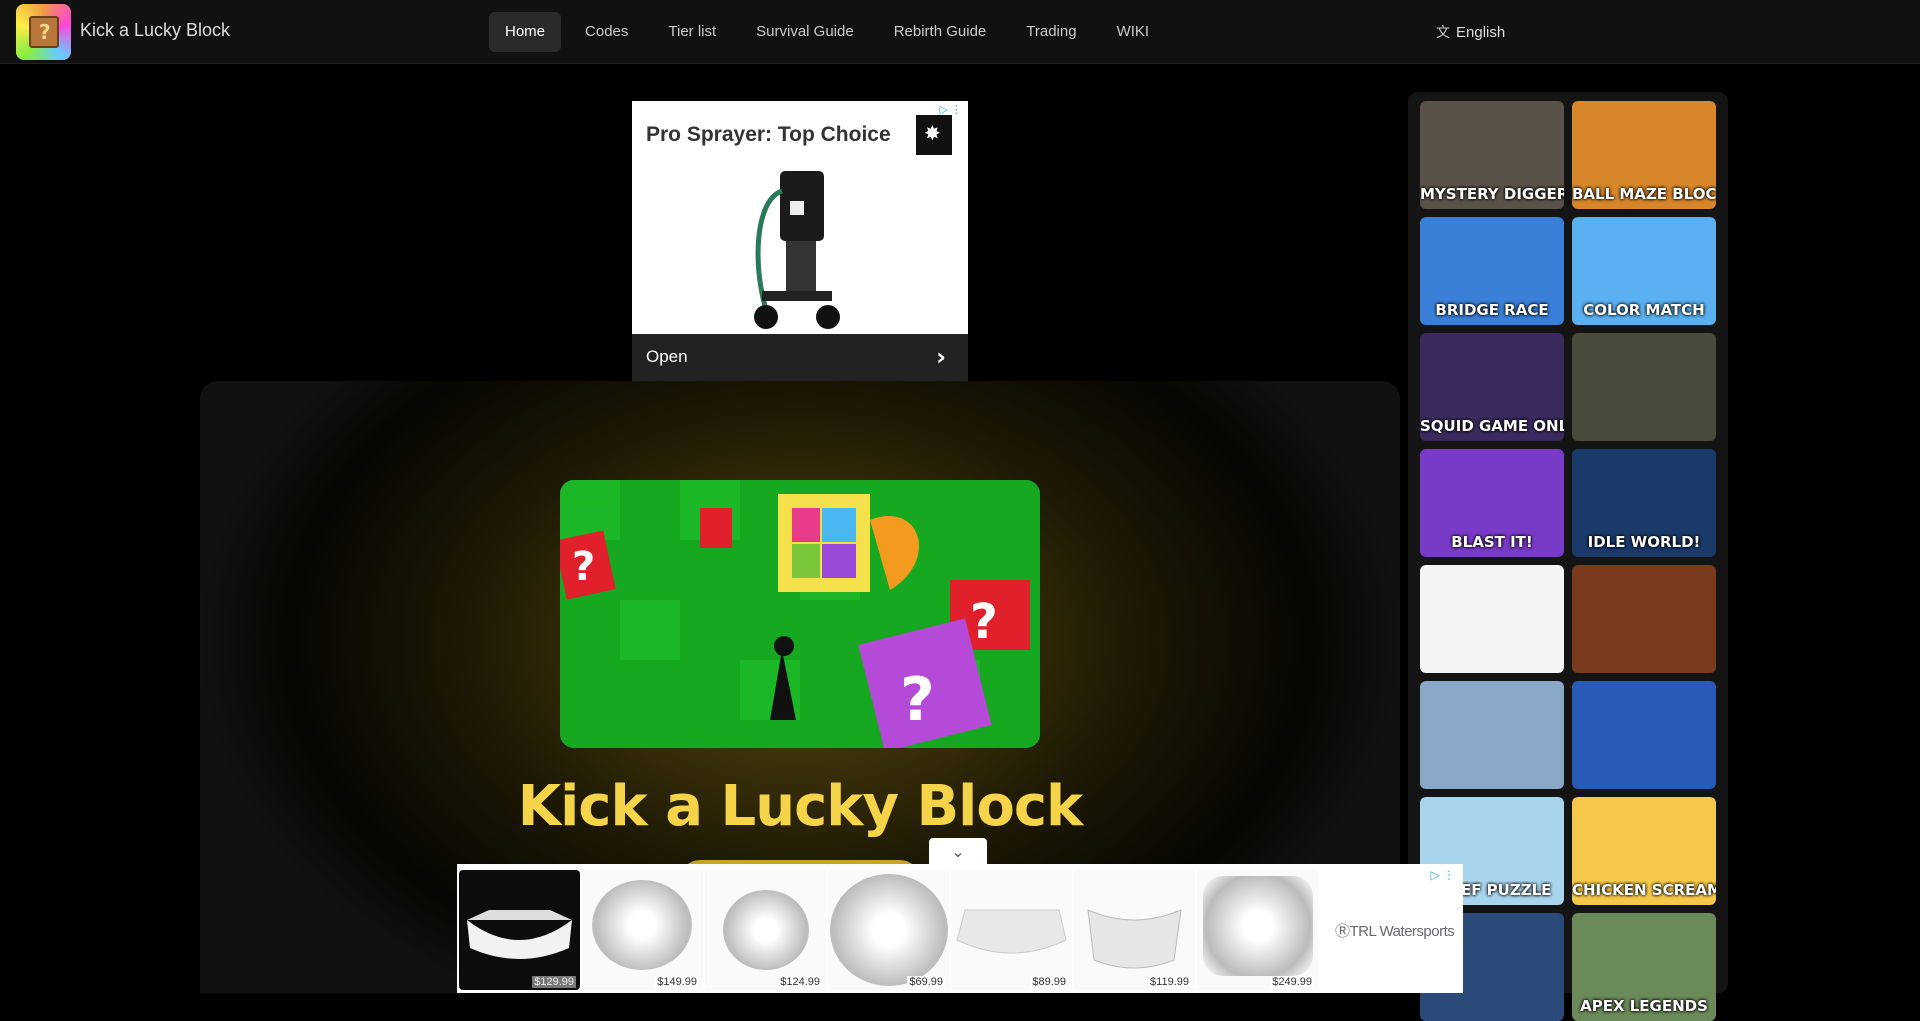 This screenshot has height=1021, width=1920. What do you see at coordinates (554, 982) in the screenshot?
I see `ad-product-price: $129.99` at bounding box center [554, 982].